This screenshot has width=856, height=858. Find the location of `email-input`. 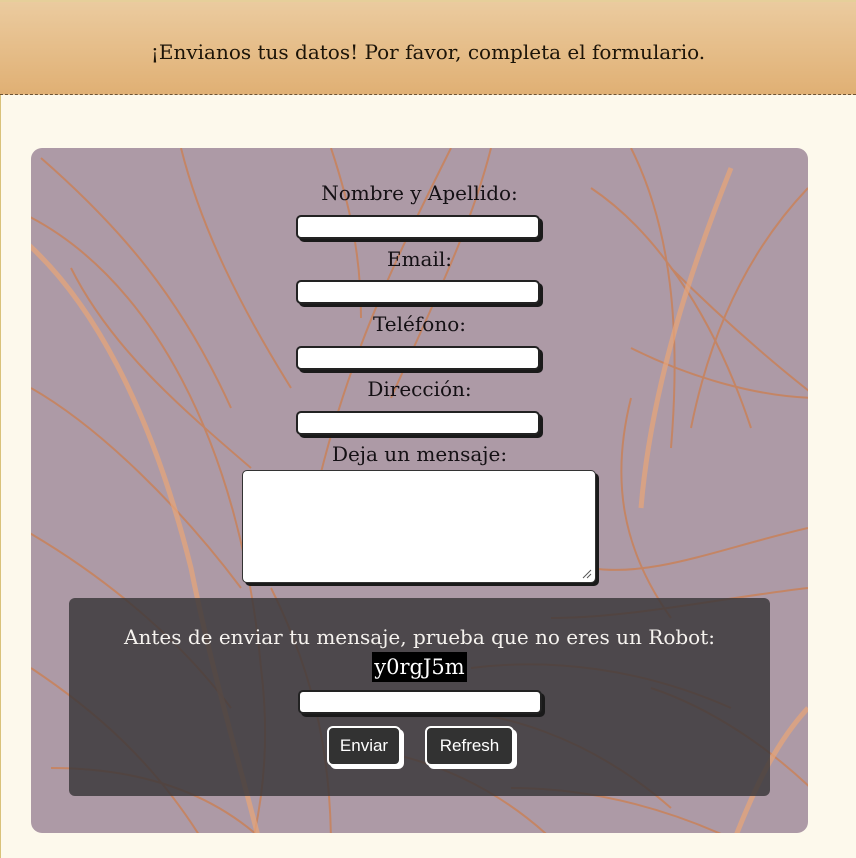

email-input is located at coordinates (418, 292).